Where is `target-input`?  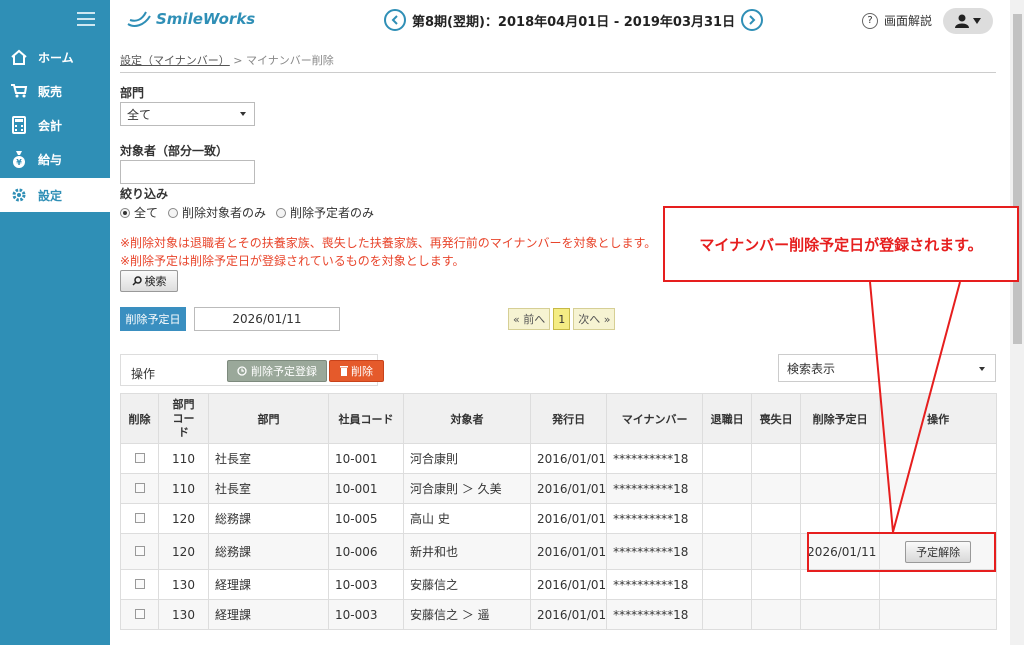 target-input is located at coordinates (187, 172).